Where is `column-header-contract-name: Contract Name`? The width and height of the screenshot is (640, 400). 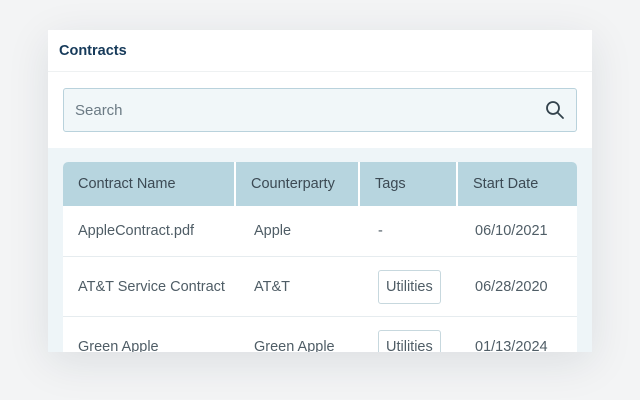 column-header-contract-name: Contract Name is located at coordinates (149, 184).